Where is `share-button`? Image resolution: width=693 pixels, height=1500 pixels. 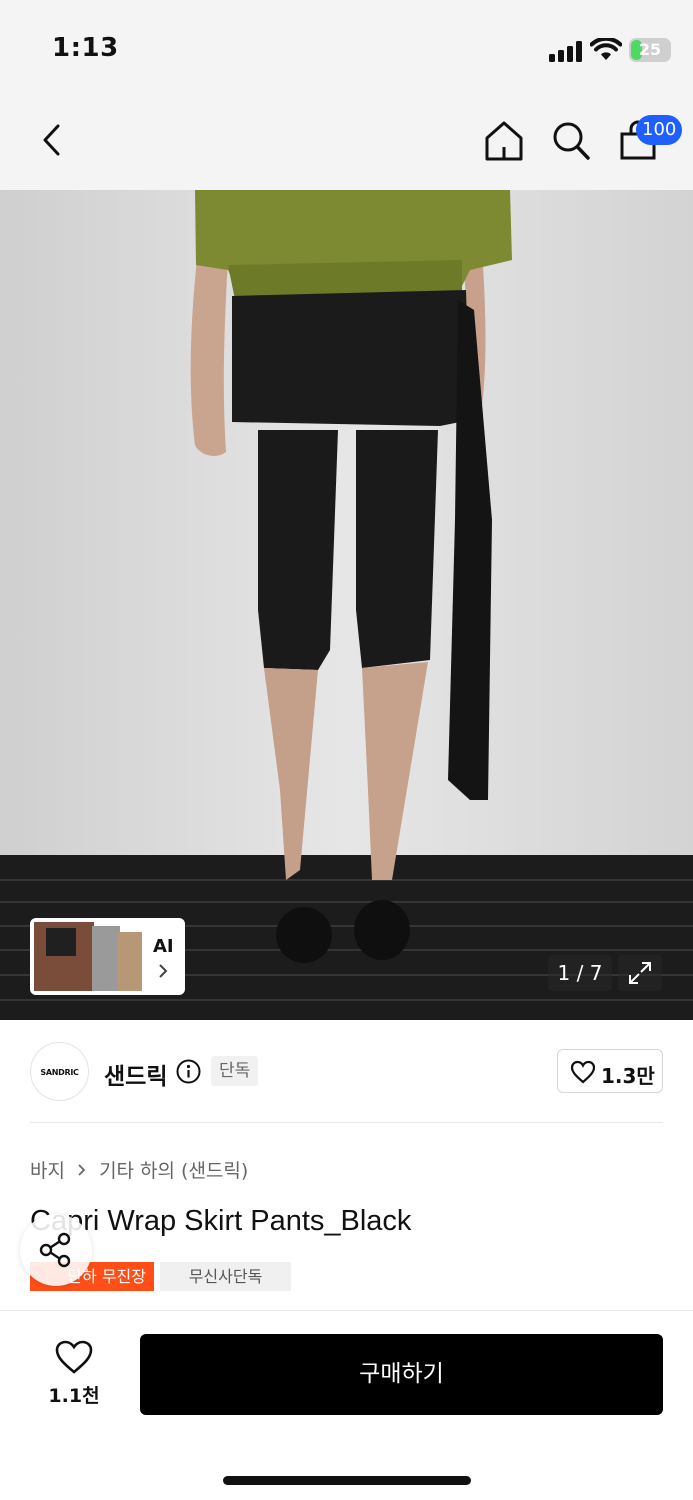 share-button is located at coordinates (56, 1250).